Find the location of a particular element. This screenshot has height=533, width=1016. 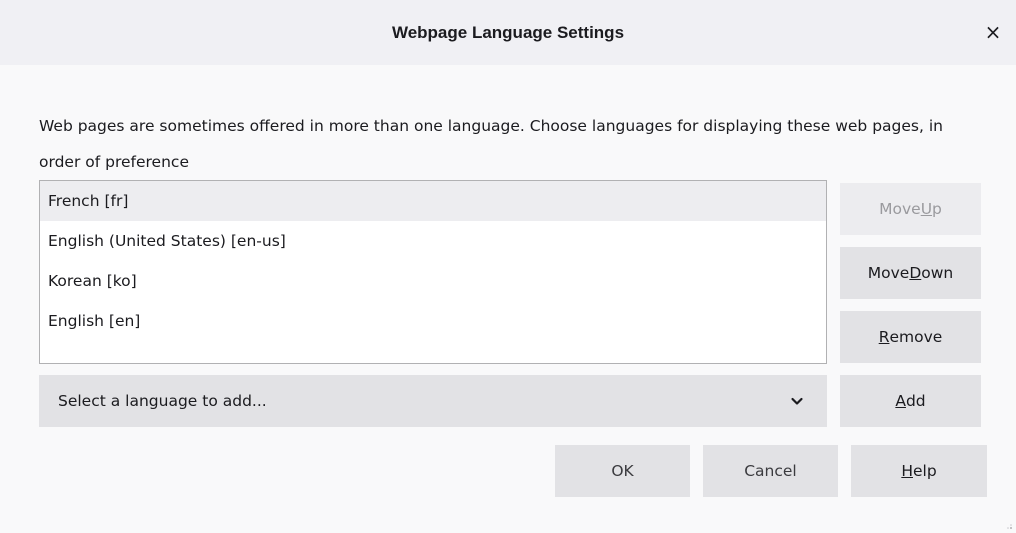

list-item: French [fr] is located at coordinates (433, 201).